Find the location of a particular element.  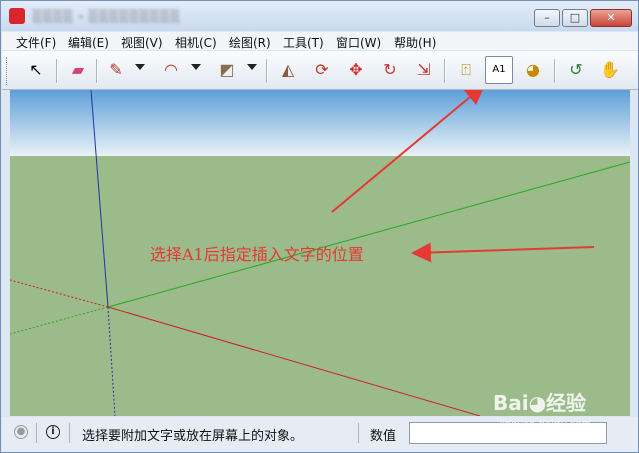

toolbar-grip is located at coordinates (8, 71).